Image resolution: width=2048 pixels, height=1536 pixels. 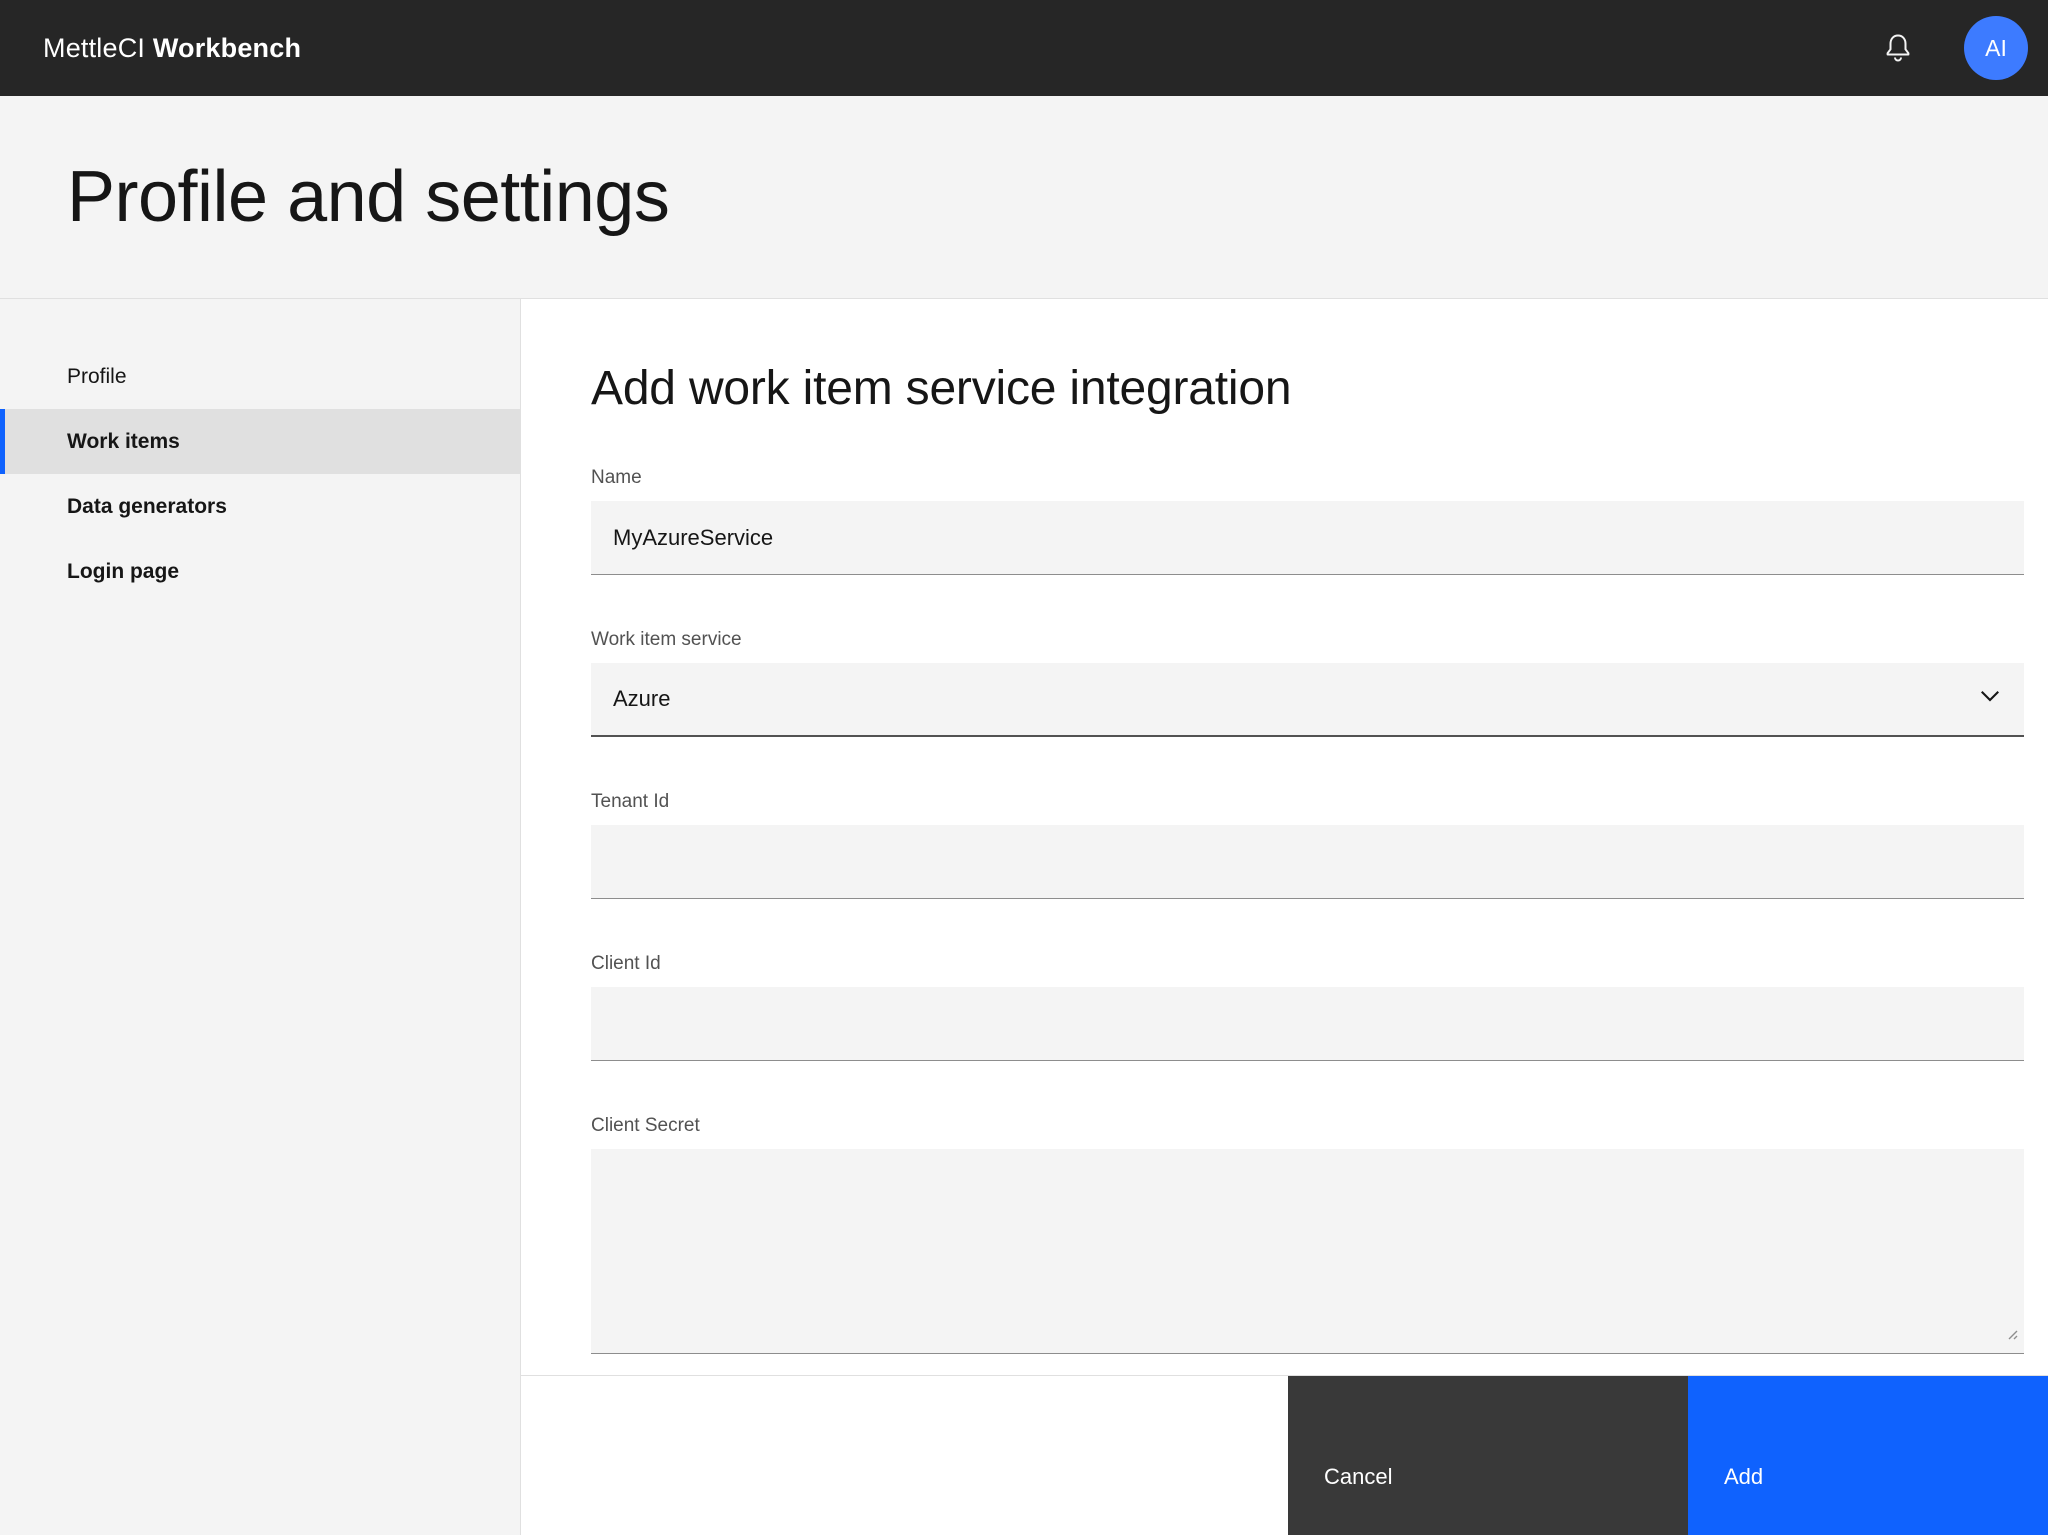 What do you see at coordinates (260, 506) in the screenshot?
I see `sidebar-item-data-generators: Data generators` at bounding box center [260, 506].